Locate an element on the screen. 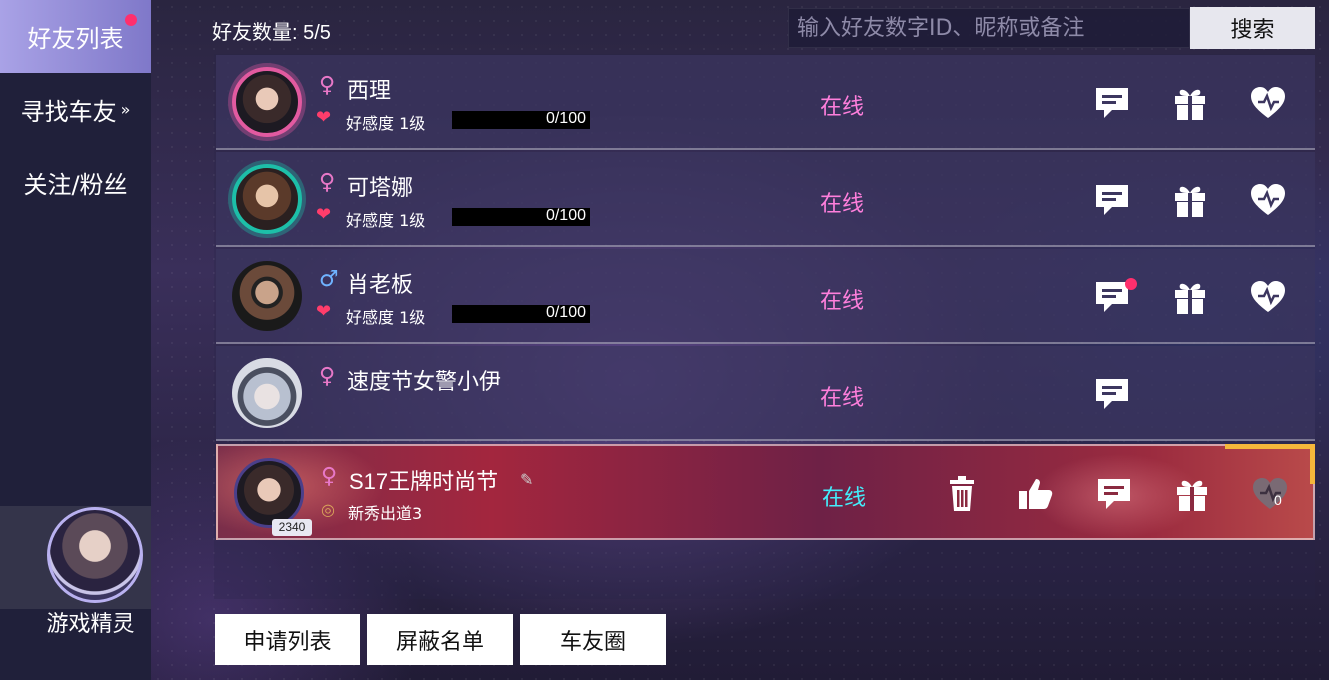 The height and width of the screenshot is (680, 1329). friend-row-self: 2340 ♀ S17王牌时尚节 ✎ ◎ 新秀出道3 在线 0 is located at coordinates (765, 492).